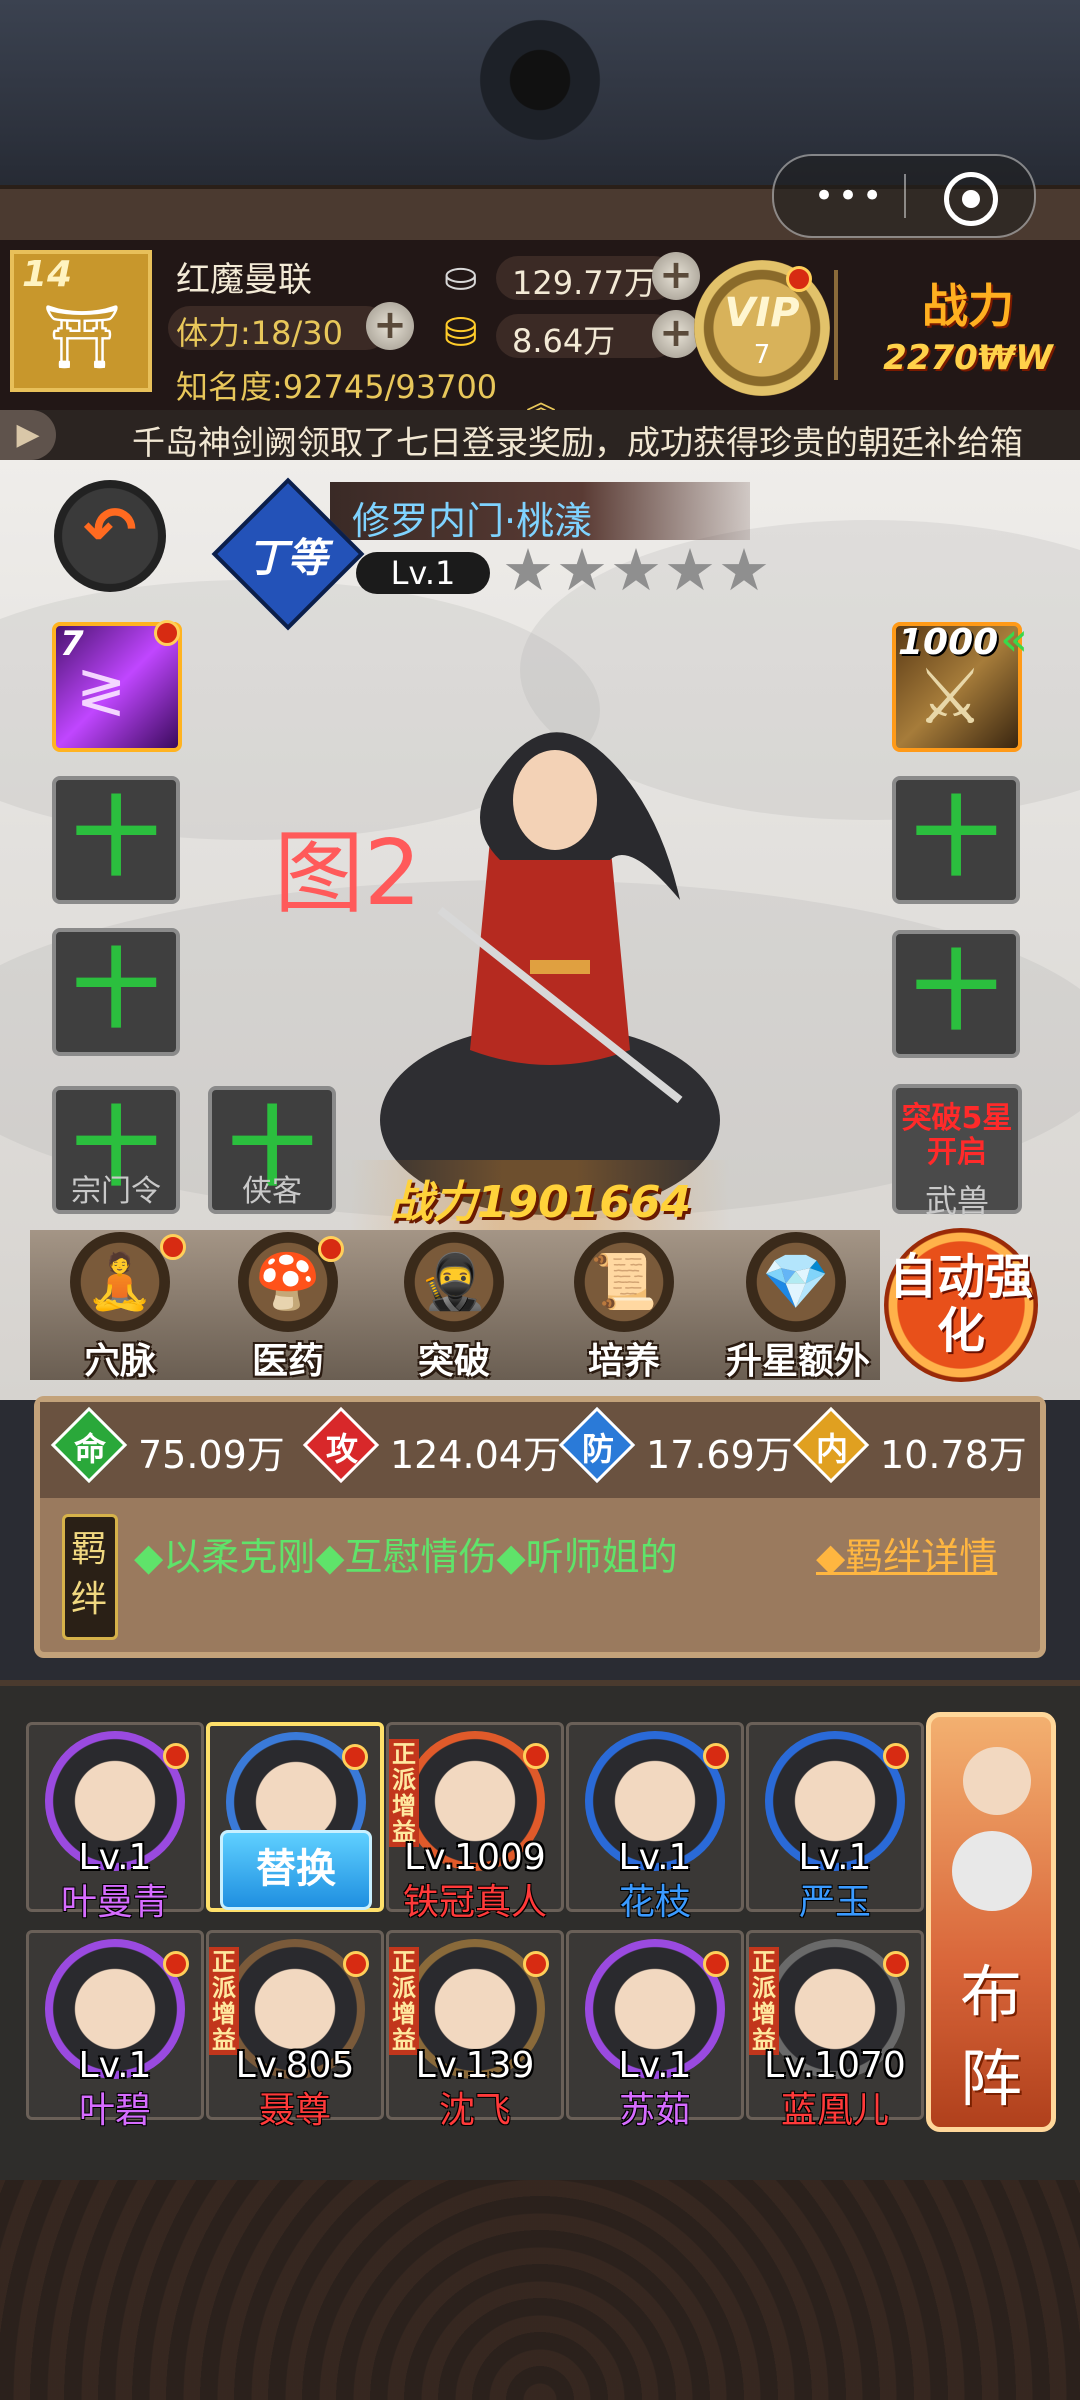  What do you see at coordinates (260, 333) in the screenshot?
I see `stamina-value: 体力:18/30` at bounding box center [260, 333].